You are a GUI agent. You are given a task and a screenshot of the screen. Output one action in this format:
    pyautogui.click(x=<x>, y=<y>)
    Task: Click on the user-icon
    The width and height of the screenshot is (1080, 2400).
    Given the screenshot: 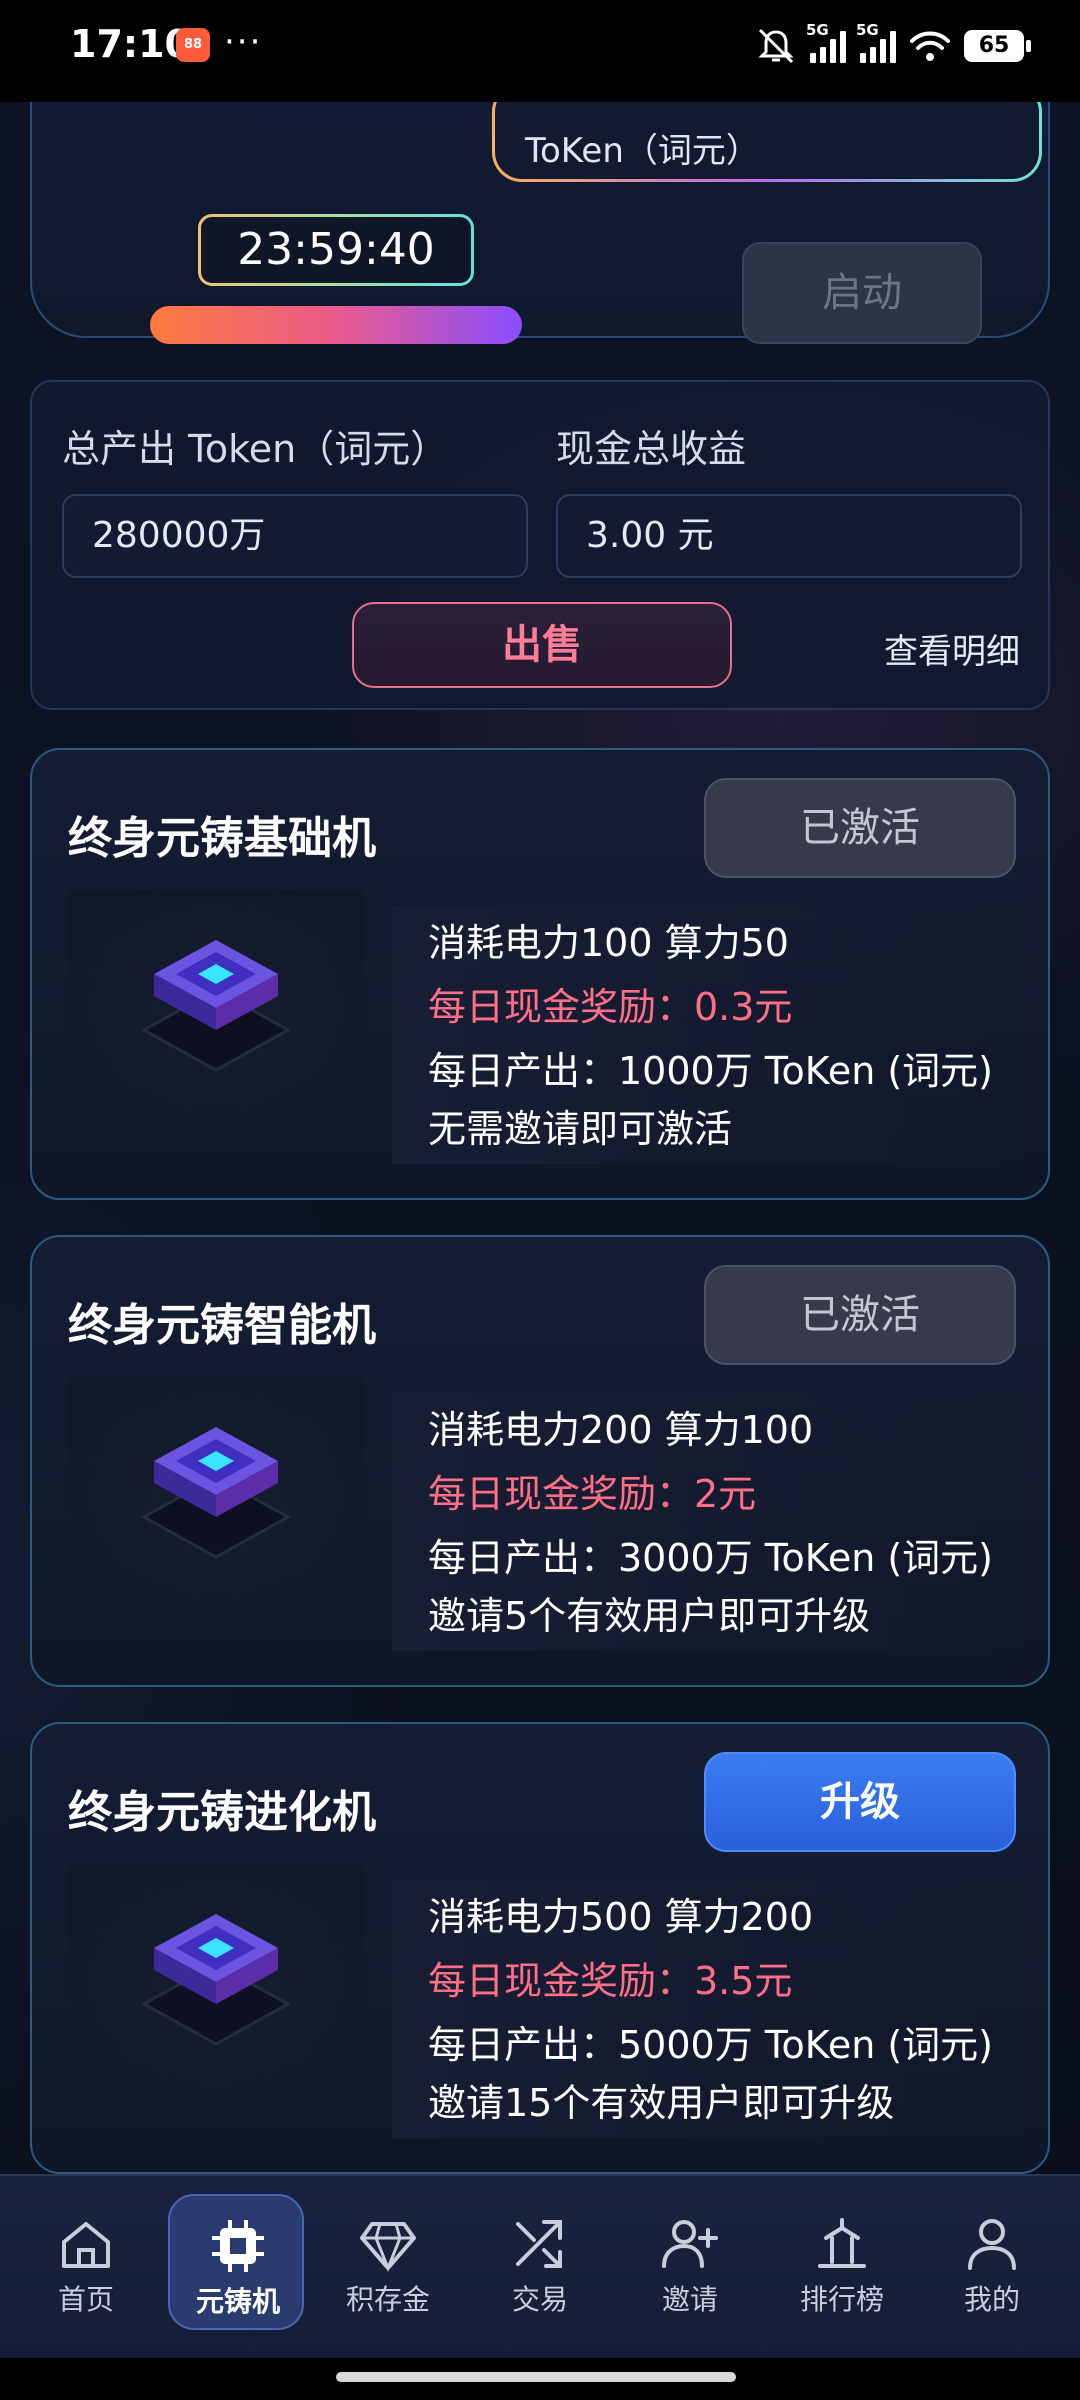 What is the action you would take?
    pyautogui.click(x=992, y=2244)
    